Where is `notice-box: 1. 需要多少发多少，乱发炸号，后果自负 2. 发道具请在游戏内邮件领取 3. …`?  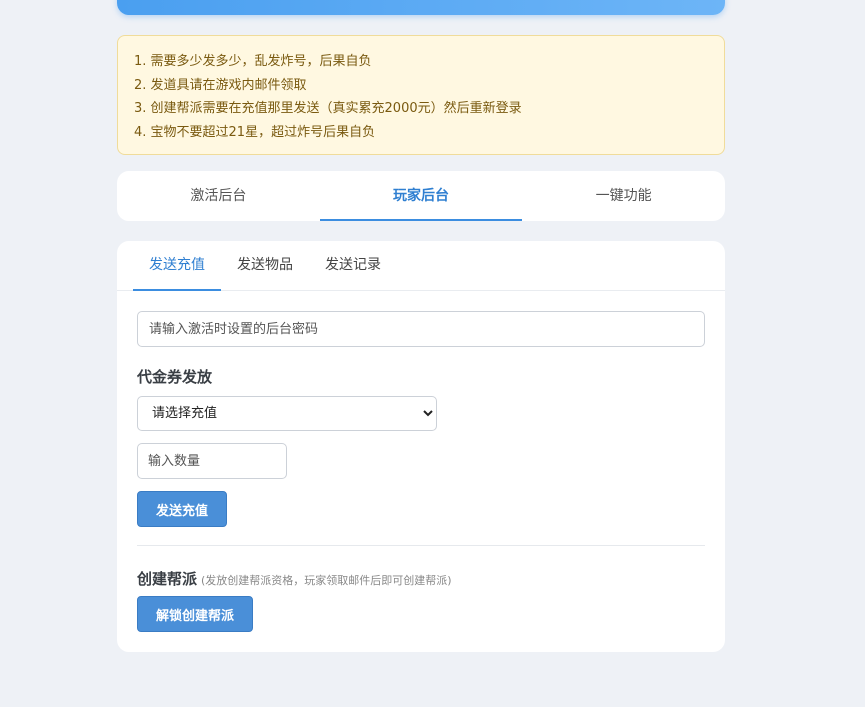 notice-box: 1. 需要多少发多少，乱发炸号，后果自负 2. 发道具请在游戏内邮件领取 3. … is located at coordinates (421, 95).